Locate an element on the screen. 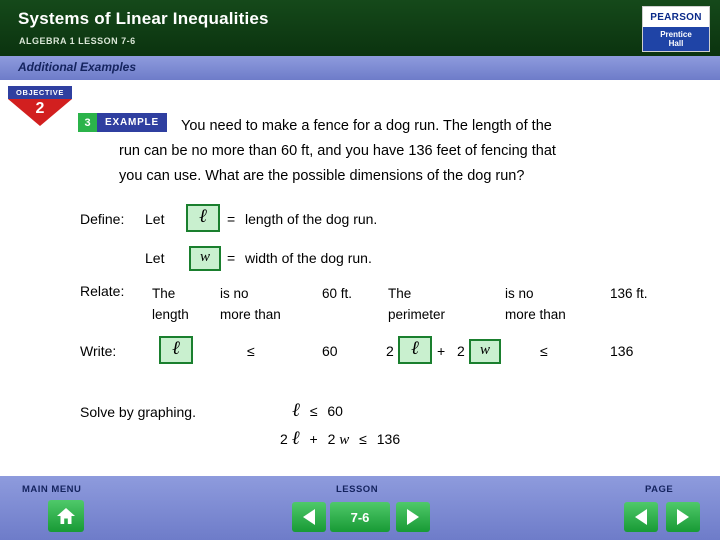  width-description: width of the dog run. is located at coordinates (308, 258).